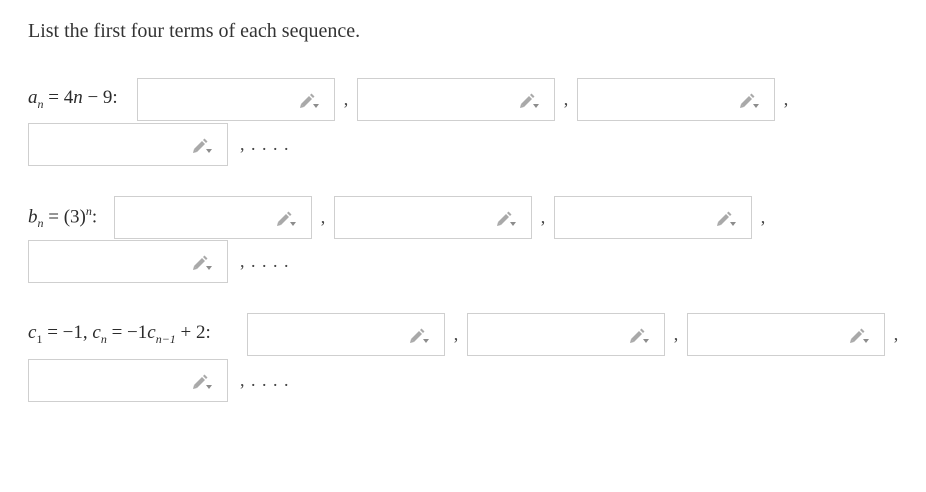 This screenshot has width=926, height=492. What do you see at coordinates (119, 334) in the screenshot?
I see `sequence-c-formula: c1 = −1, cn = −1cn−1 + 2:` at bounding box center [119, 334].